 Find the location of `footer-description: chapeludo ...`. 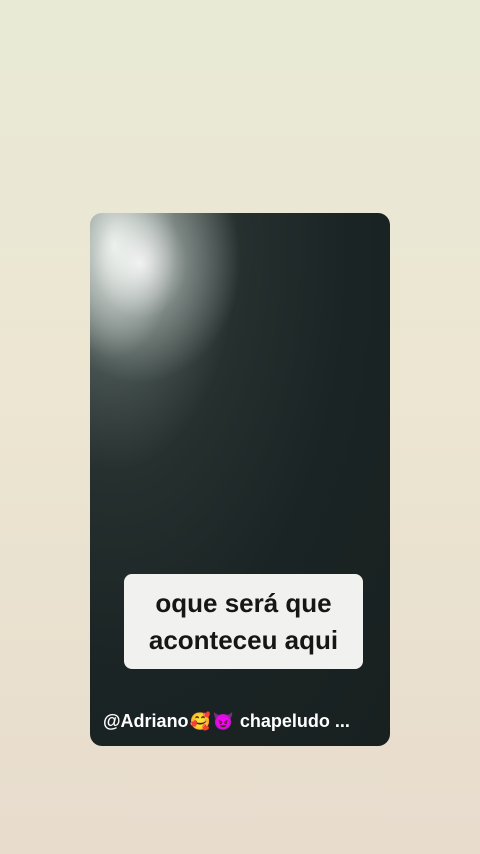

footer-description: chapeludo ... is located at coordinates (294, 721).